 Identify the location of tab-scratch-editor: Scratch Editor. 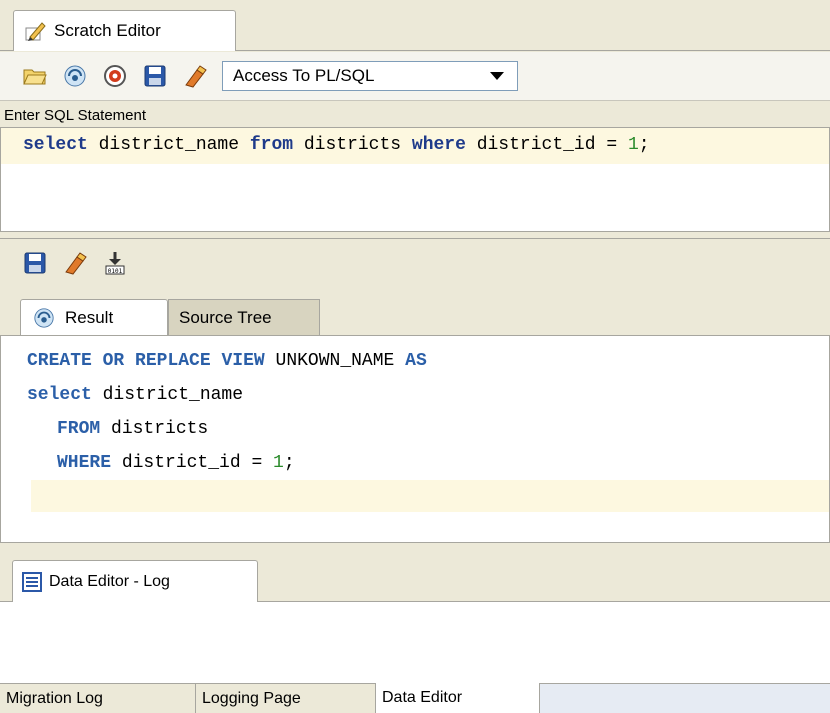
(124, 30).